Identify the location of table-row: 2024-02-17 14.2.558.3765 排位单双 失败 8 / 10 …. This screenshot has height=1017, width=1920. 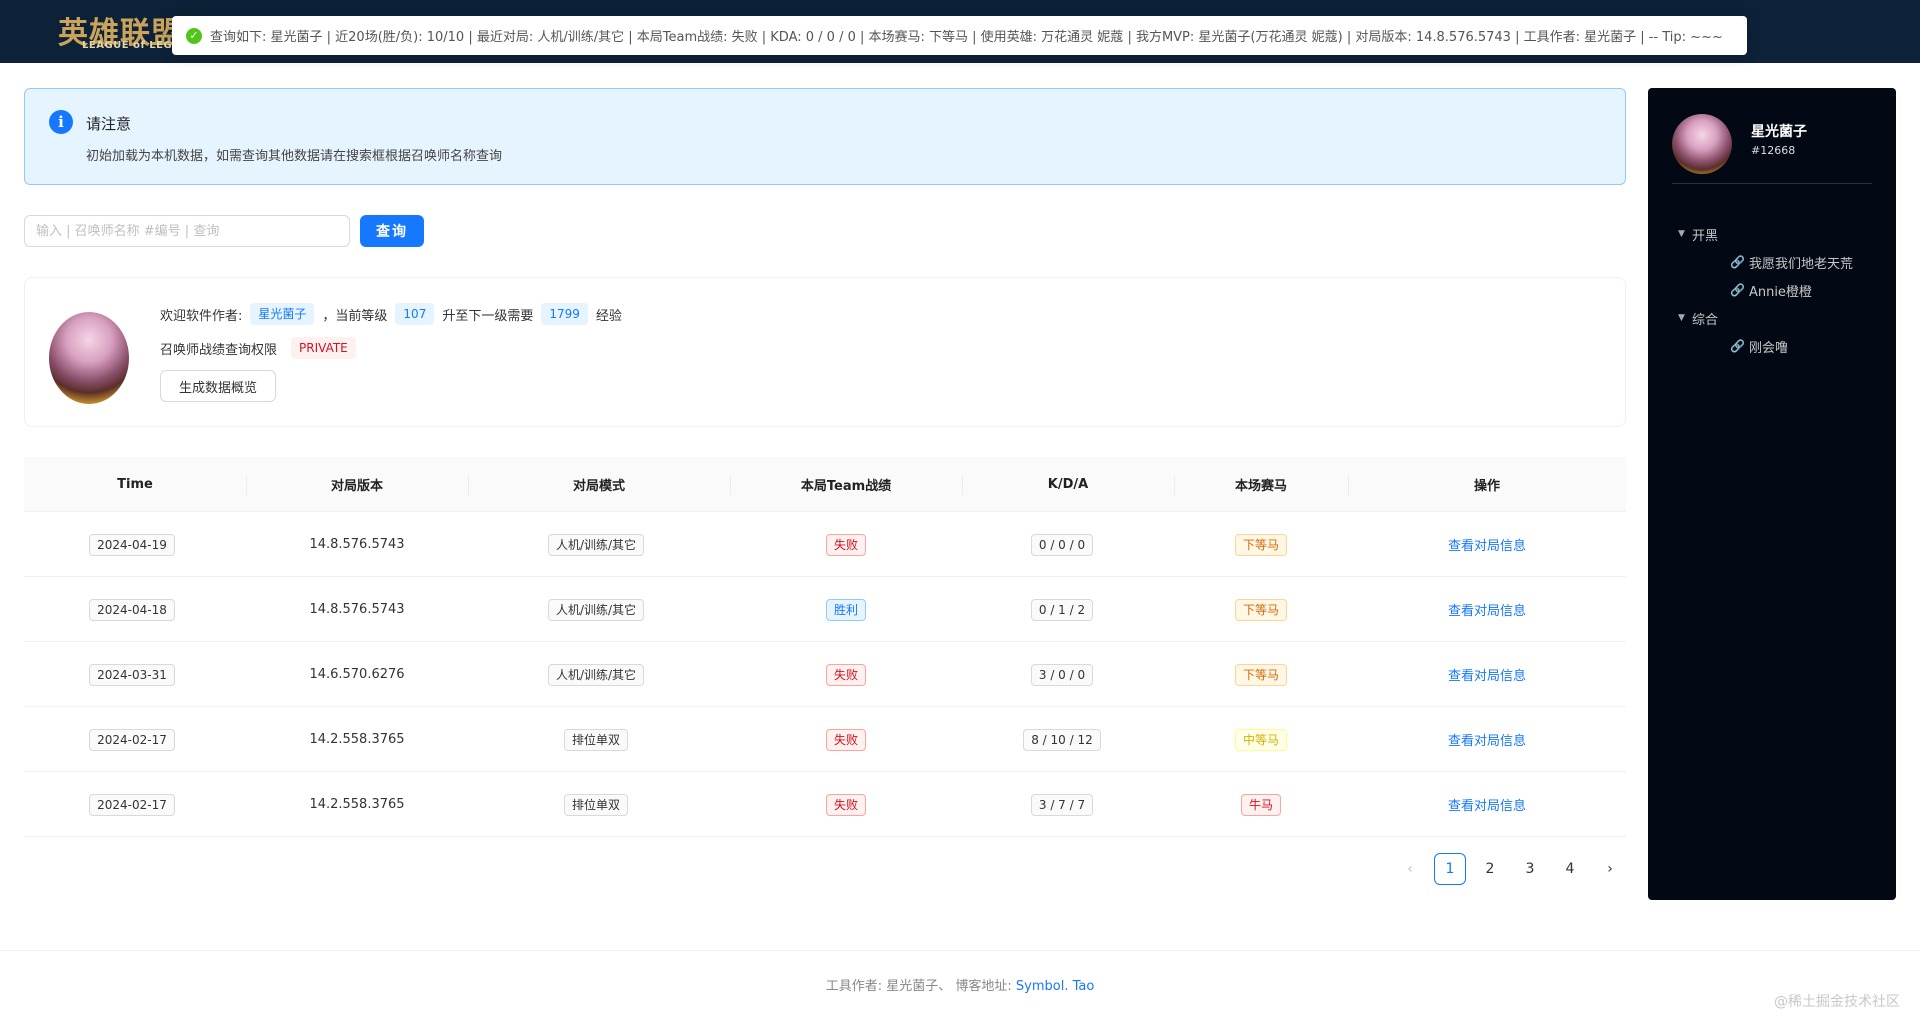
(825, 739).